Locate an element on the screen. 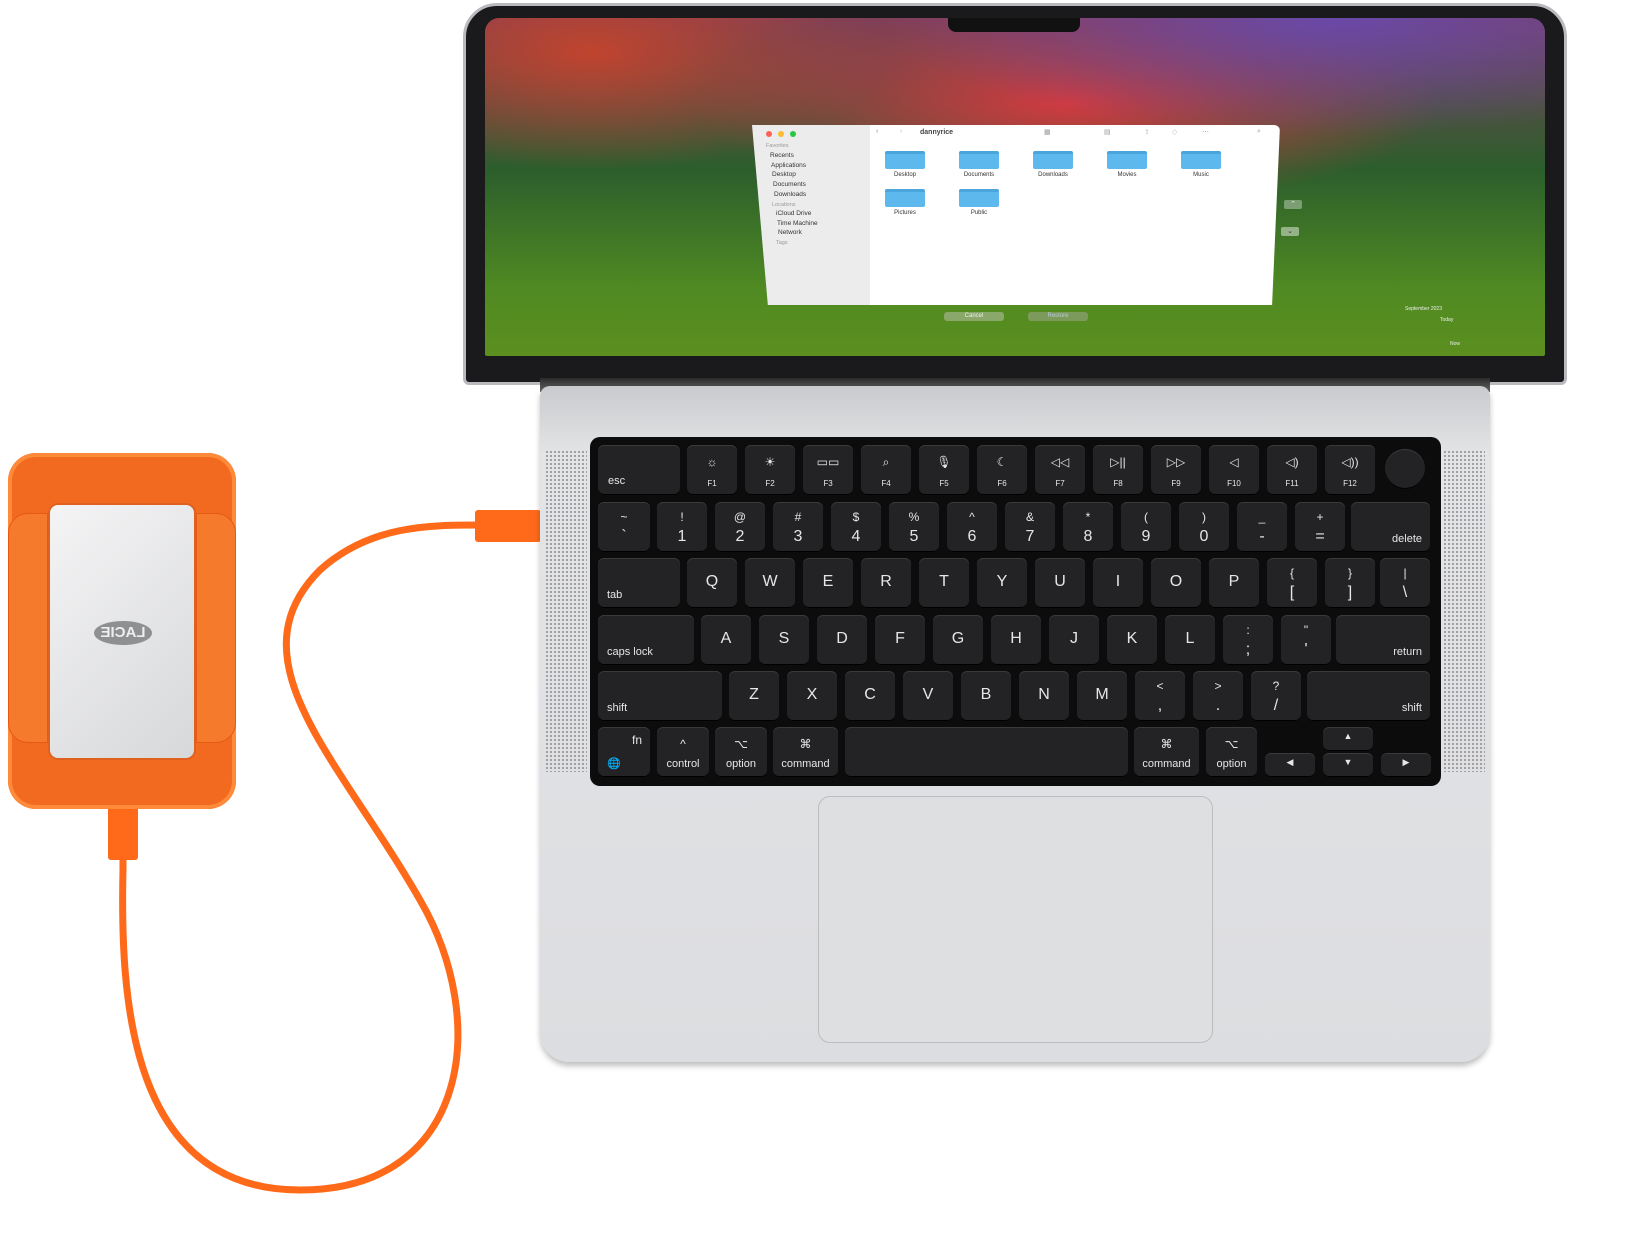  key: + = is located at coordinates (1320, 527).